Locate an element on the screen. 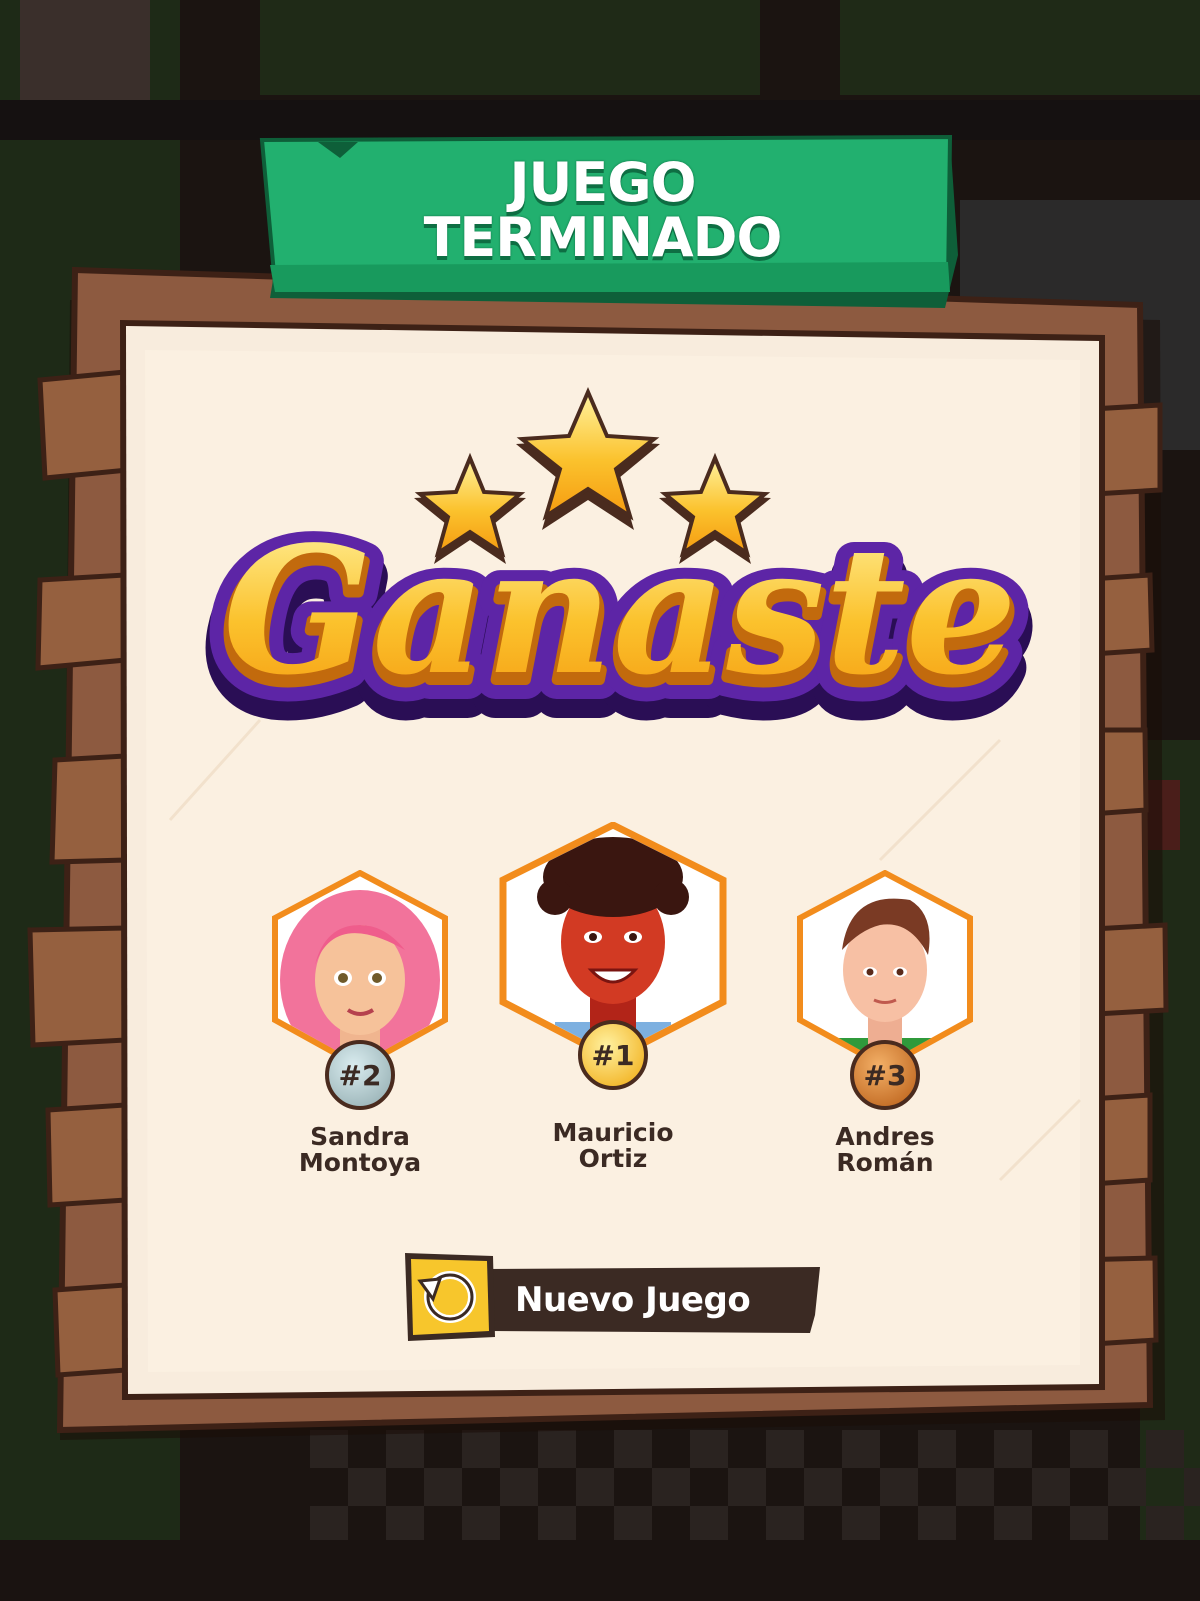 Image resolution: width=1200 pixels, height=1601 pixels. player-last-name: Román is located at coordinates (885, 1162).